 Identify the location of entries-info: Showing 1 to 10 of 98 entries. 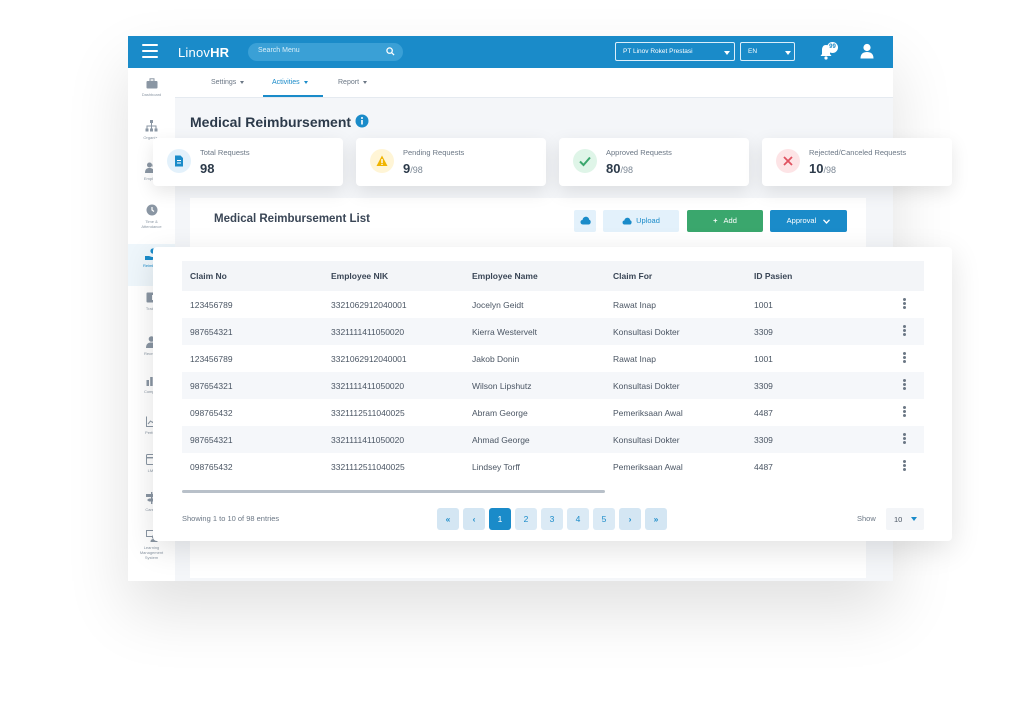
(231, 518).